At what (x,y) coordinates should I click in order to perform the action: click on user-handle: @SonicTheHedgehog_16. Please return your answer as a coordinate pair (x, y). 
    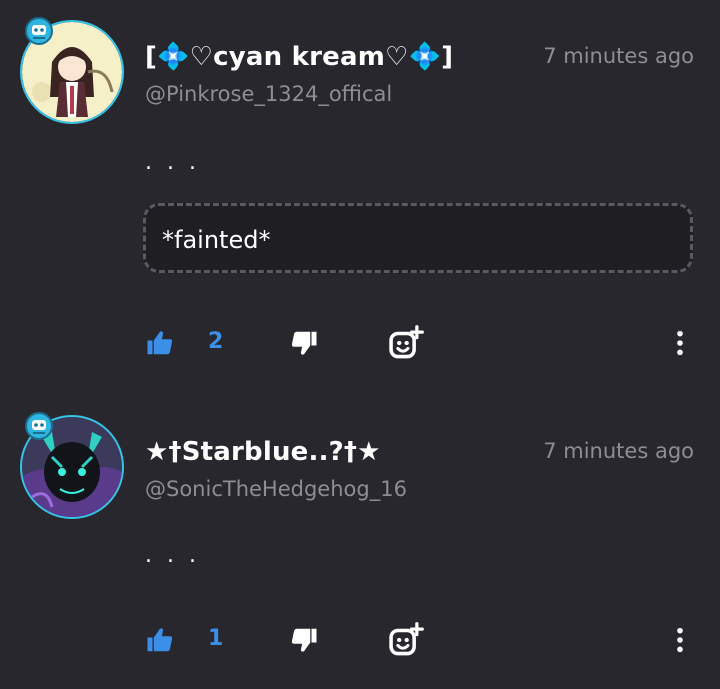
    Looking at the image, I should click on (276, 489).